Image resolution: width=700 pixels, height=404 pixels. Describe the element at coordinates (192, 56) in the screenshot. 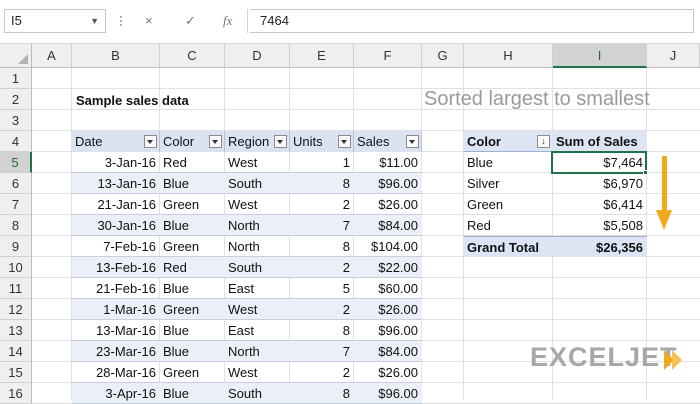

I see `column-header-c: C` at that location.